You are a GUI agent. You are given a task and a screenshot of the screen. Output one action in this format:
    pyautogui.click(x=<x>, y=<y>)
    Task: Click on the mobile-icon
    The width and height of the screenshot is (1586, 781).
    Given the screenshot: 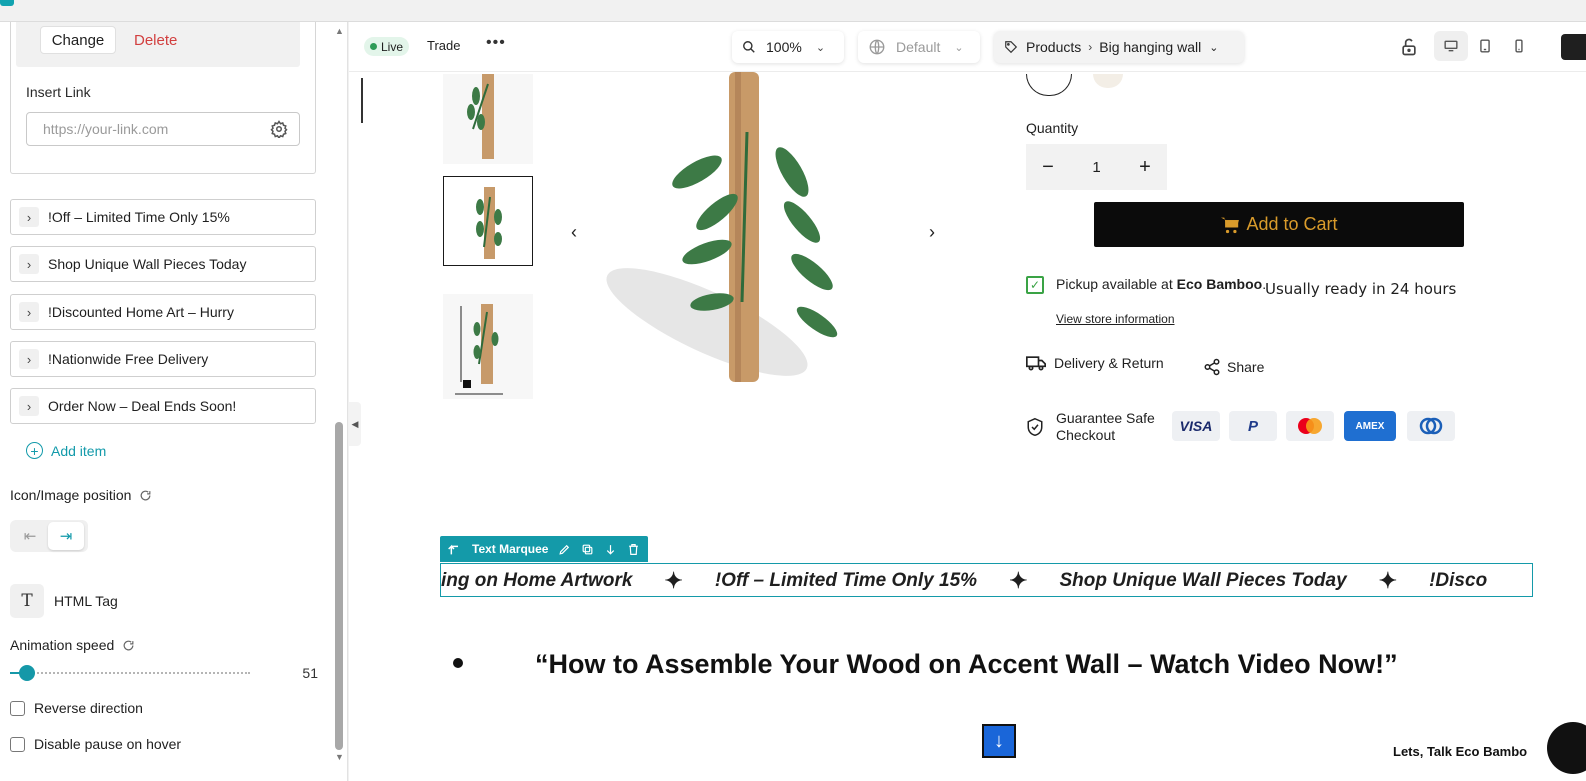 What is the action you would take?
    pyautogui.click(x=1519, y=46)
    